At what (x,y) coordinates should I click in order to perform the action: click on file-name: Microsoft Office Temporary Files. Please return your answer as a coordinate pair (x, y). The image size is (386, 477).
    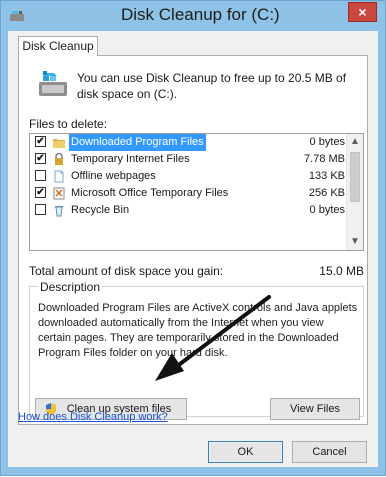
    Looking at the image, I should click on (150, 193).